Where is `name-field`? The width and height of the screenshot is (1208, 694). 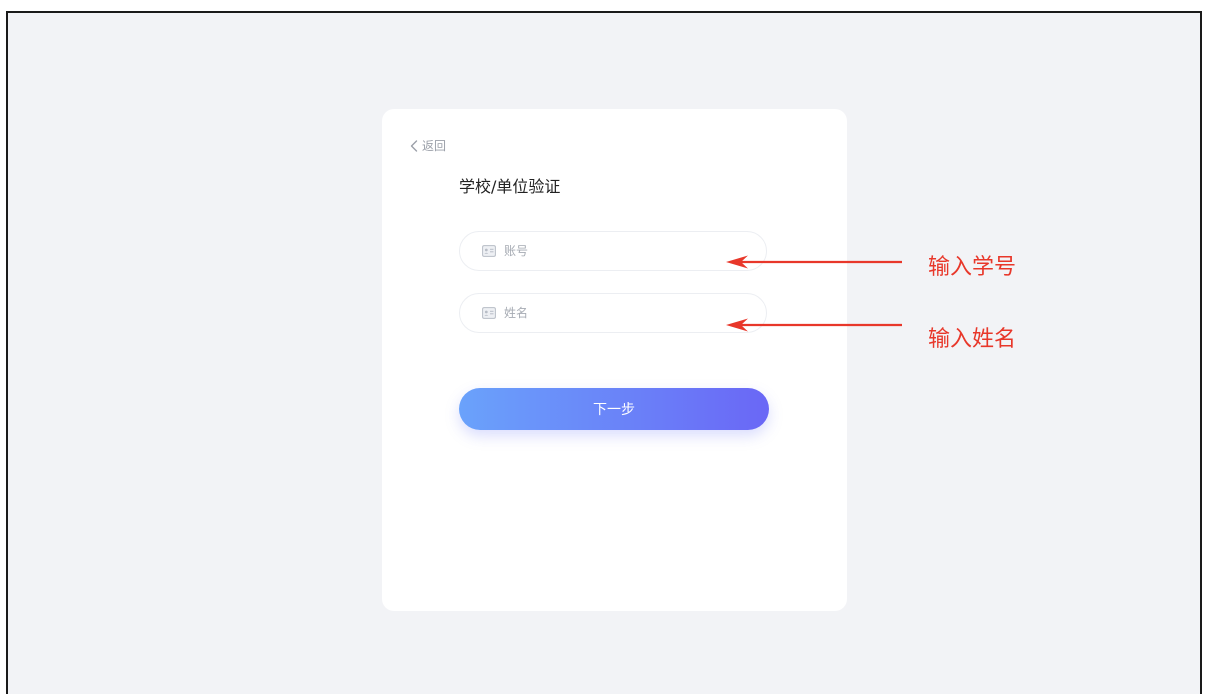 name-field is located at coordinates (613, 313).